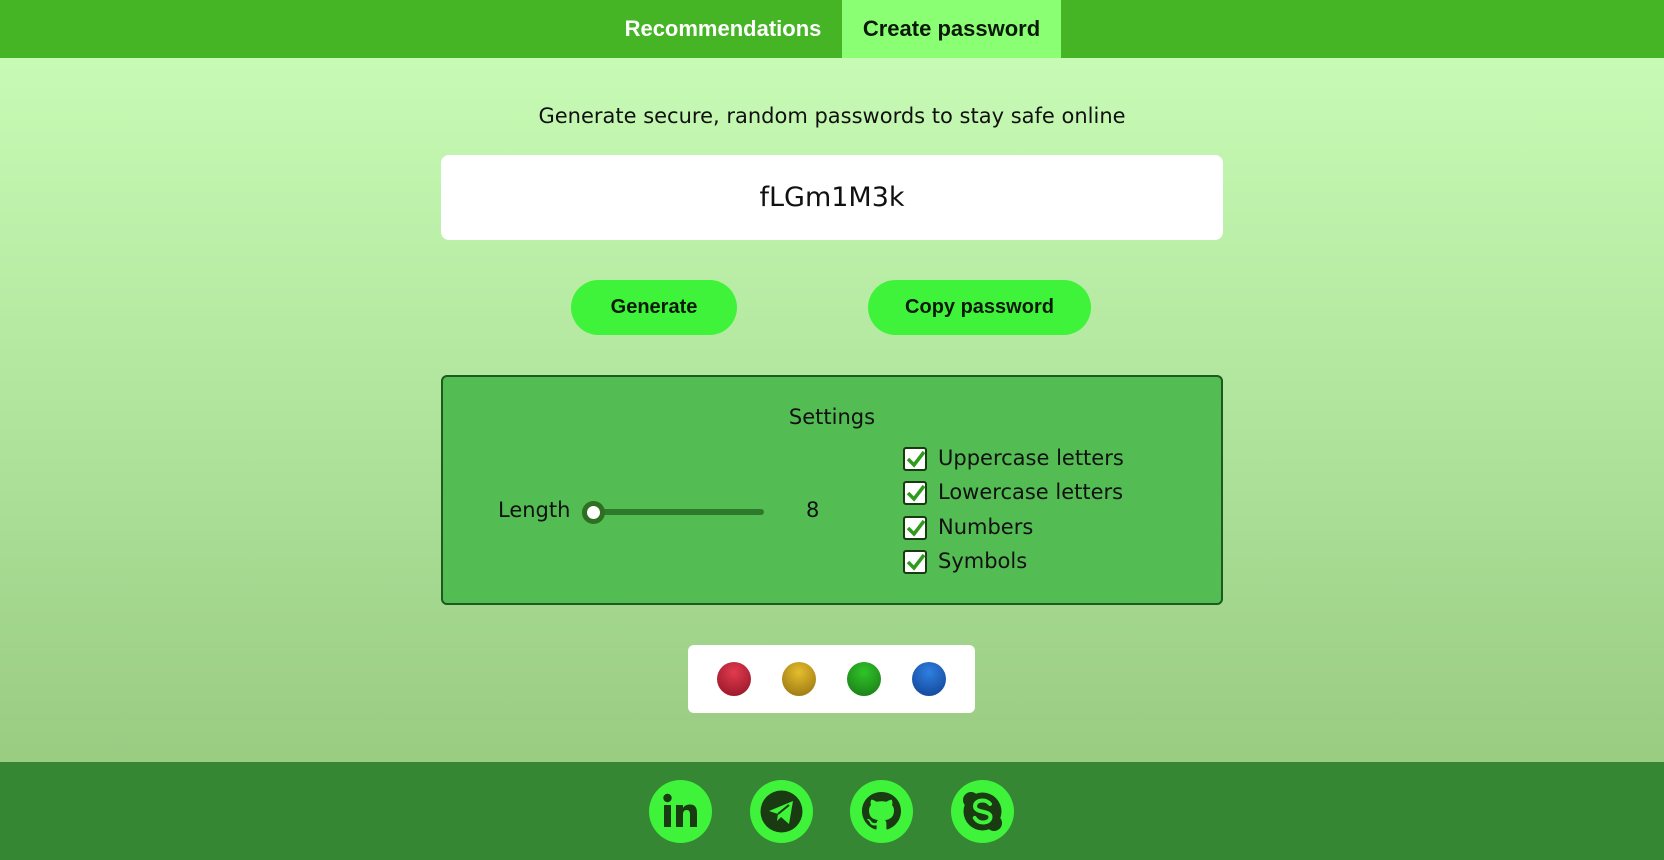 This screenshot has width=1664, height=860. What do you see at coordinates (799, 679) in the screenshot?
I see `yellow-theme-dot` at bounding box center [799, 679].